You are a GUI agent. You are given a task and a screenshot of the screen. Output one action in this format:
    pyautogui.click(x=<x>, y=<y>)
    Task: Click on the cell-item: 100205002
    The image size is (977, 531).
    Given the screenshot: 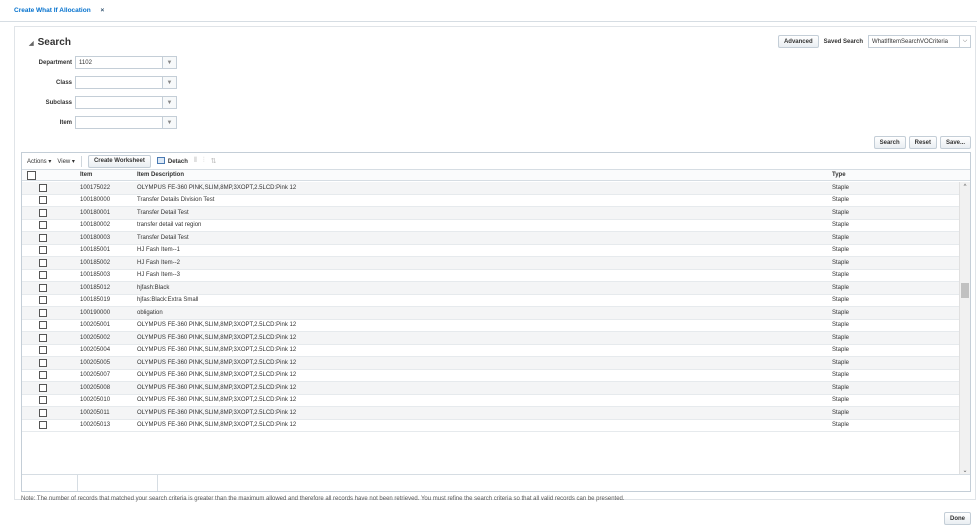 What is the action you would take?
    pyautogui.click(x=95, y=337)
    